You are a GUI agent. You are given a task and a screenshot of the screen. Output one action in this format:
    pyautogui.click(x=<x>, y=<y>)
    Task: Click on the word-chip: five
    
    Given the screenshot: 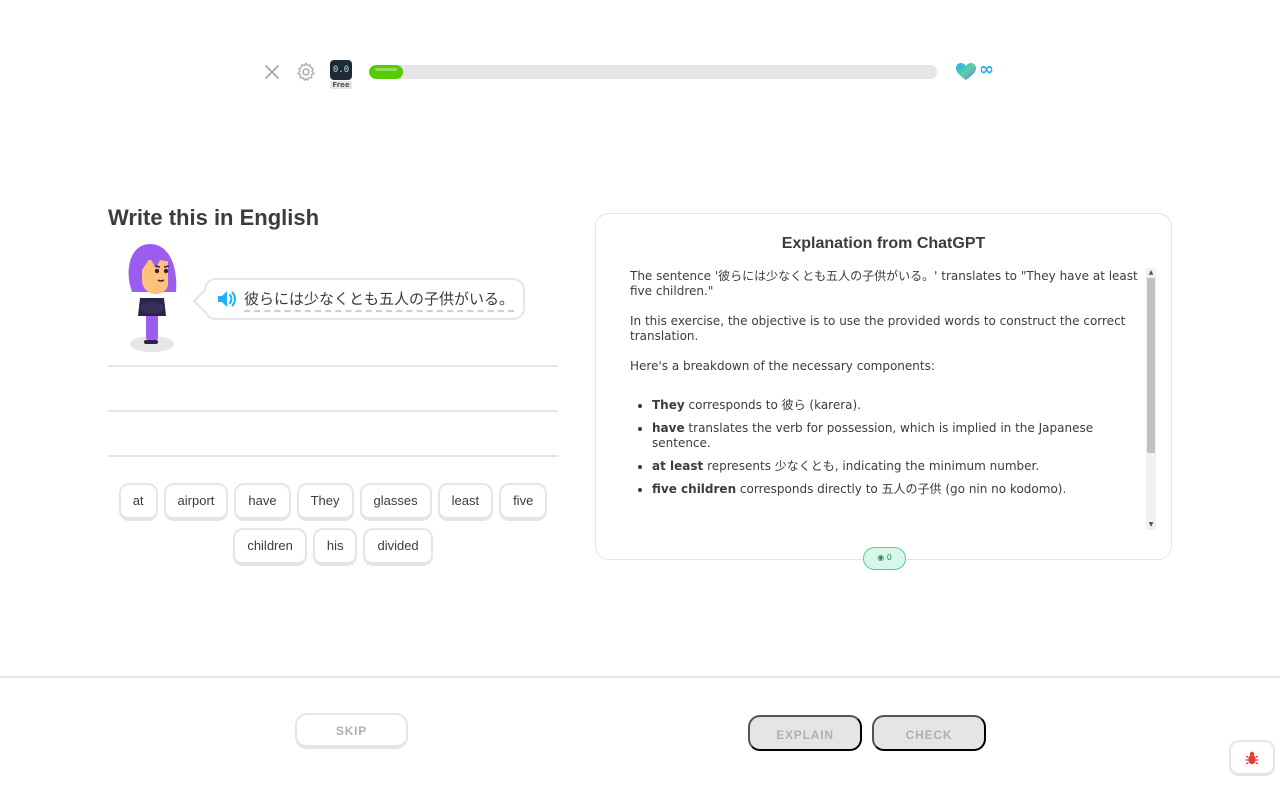 What is the action you would take?
    pyautogui.click(x=523, y=502)
    